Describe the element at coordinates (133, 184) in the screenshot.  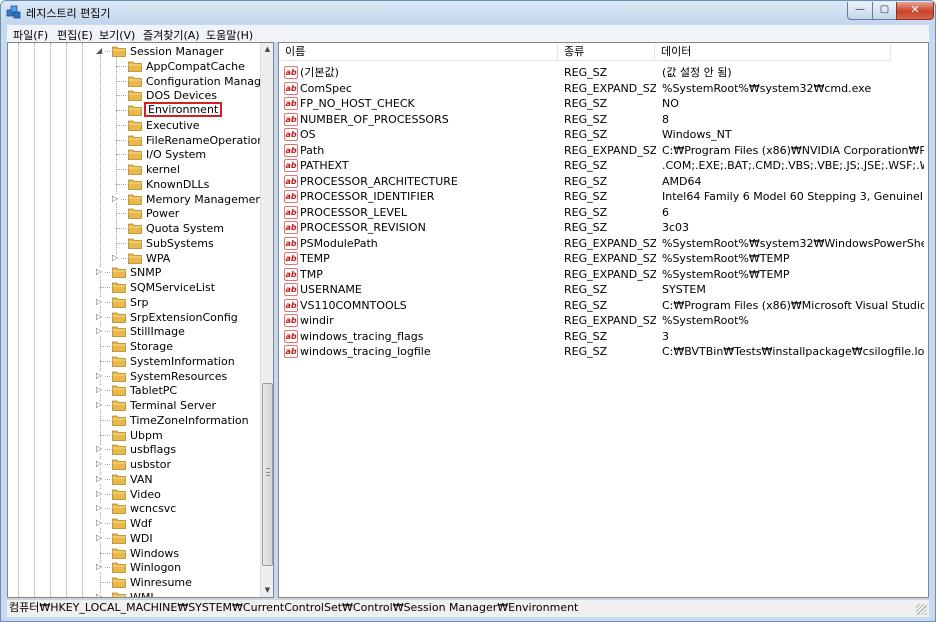
I see `tree-item: KnownDLLs` at that location.